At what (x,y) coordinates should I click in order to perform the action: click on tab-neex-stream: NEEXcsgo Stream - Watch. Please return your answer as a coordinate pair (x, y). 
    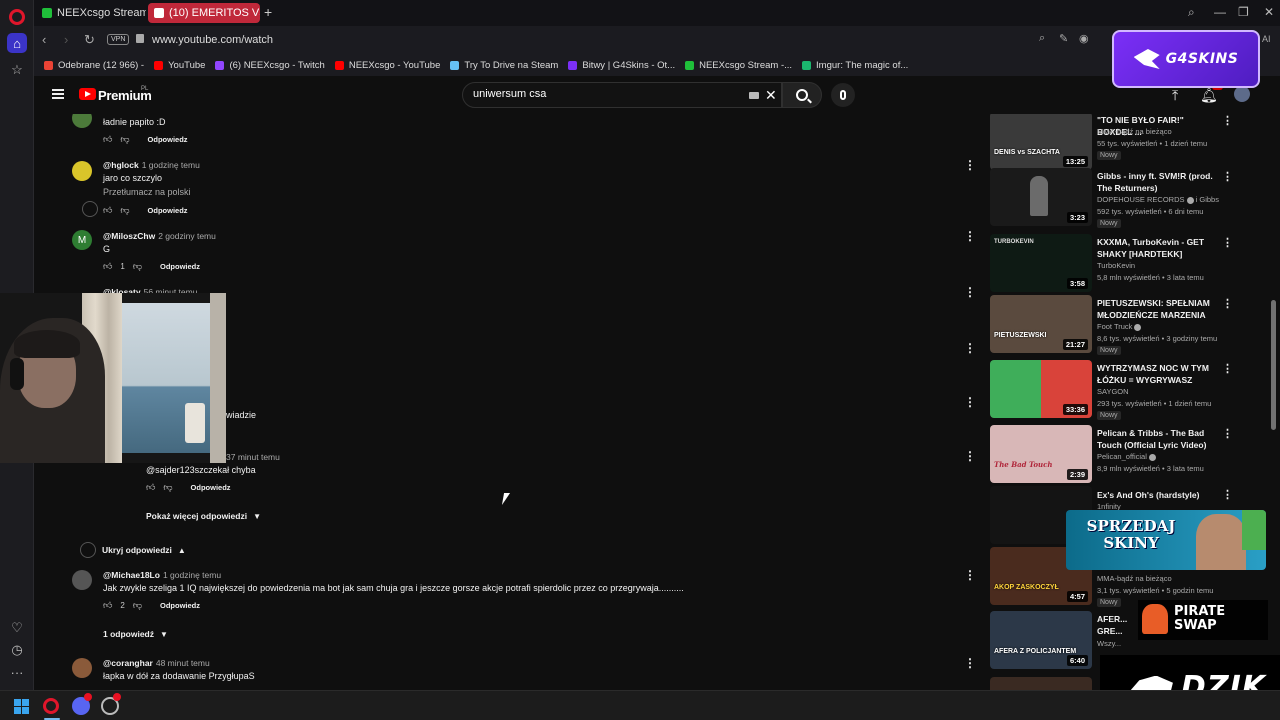
    Looking at the image, I should click on (91, 13).